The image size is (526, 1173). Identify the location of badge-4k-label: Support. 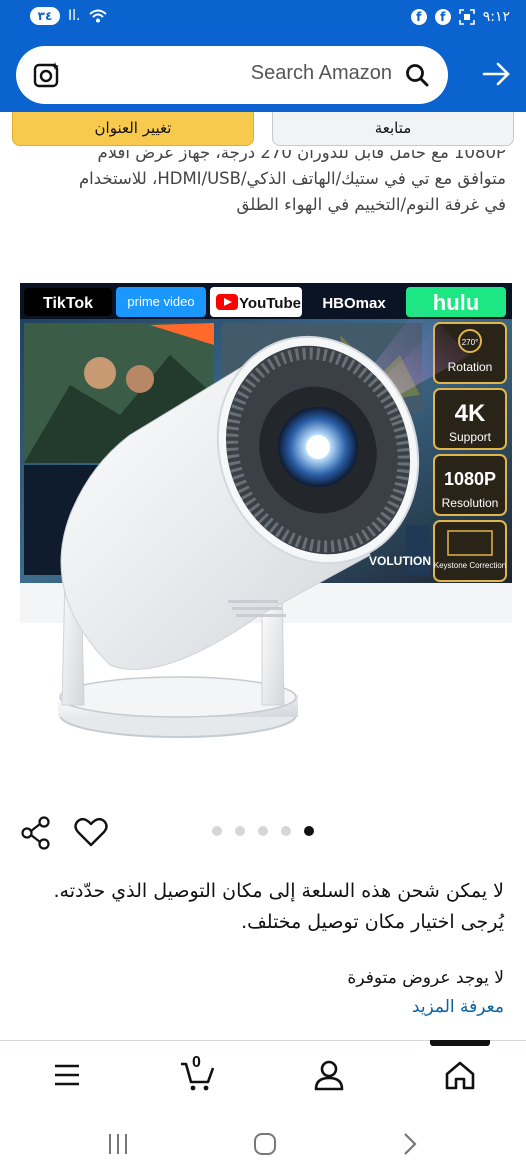
(470, 437).